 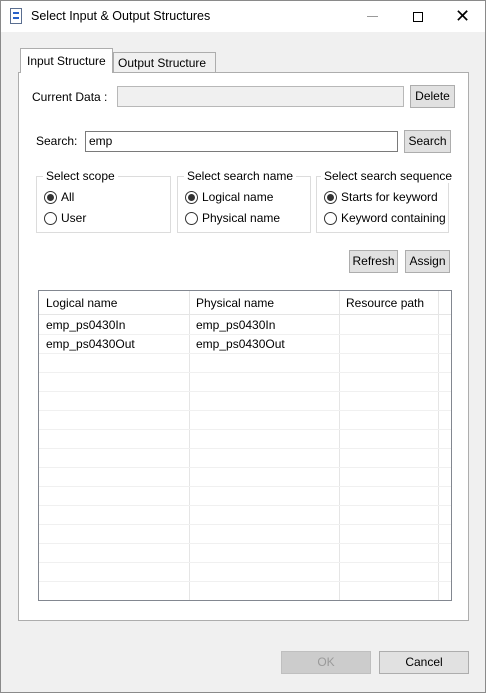 I want to click on cell-physical-name: emp_ps0430Out, so click(x=240, y=344).